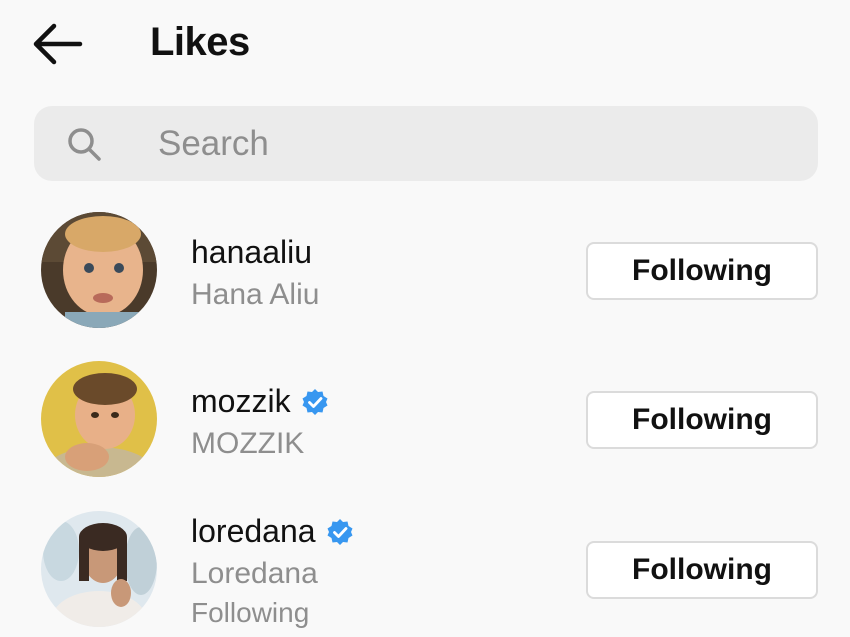  I want to click on username: loredana, so click(272, 531).